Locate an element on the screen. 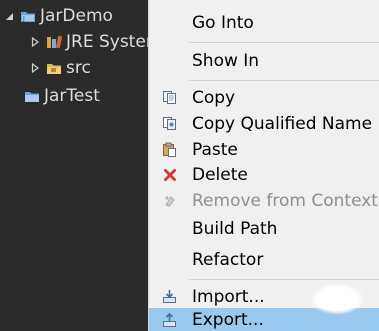 The height and width of the screenshot is (331, 379). delete-icon is located at coordinates (169, 174).